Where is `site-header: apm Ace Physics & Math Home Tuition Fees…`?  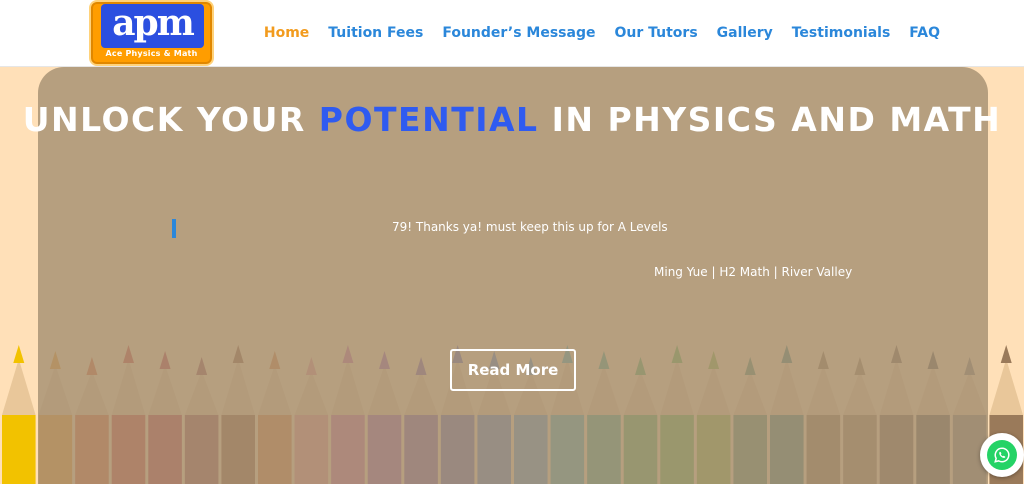
site-header: apm Ace Physics & Math Home Tuition Fees… is located at coordinates (512, 33).